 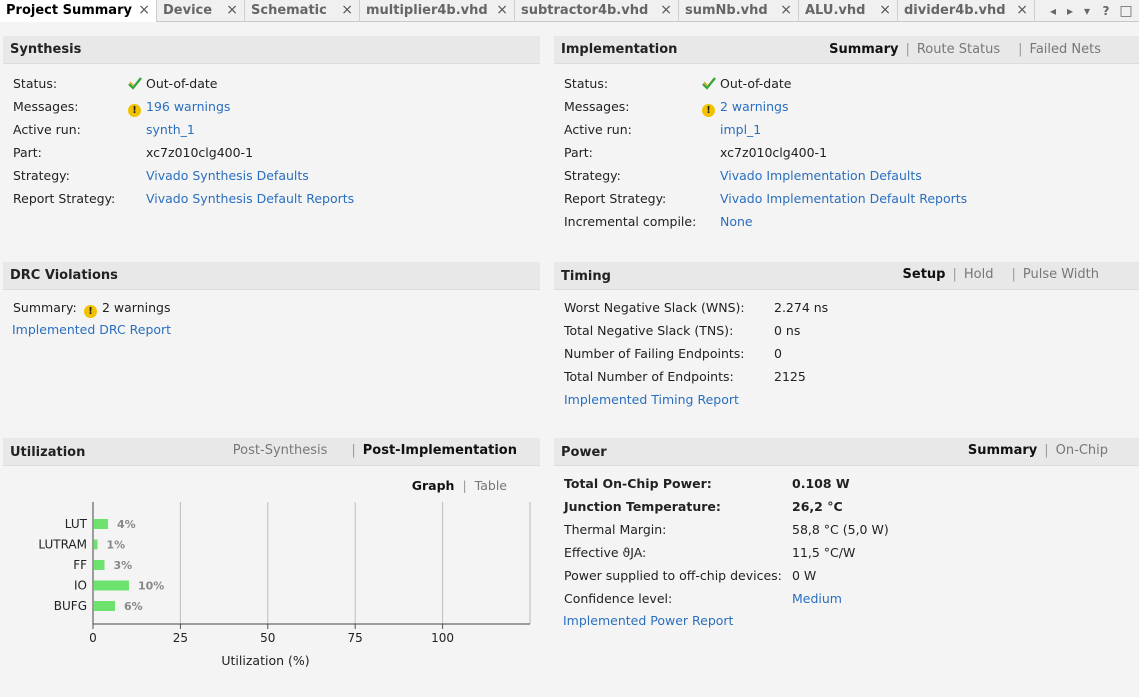 I want to click on tab-label: subtractor4b.vhd, so click(x=585, y=10).